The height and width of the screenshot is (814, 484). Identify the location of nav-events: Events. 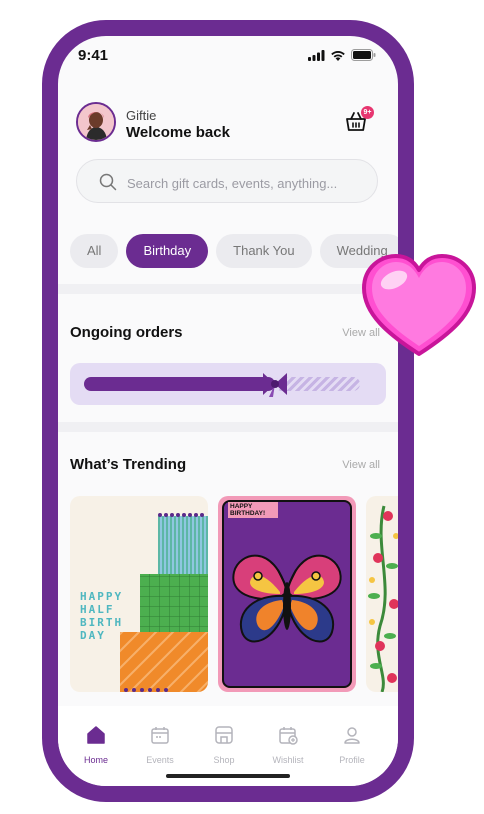
(160, 744).